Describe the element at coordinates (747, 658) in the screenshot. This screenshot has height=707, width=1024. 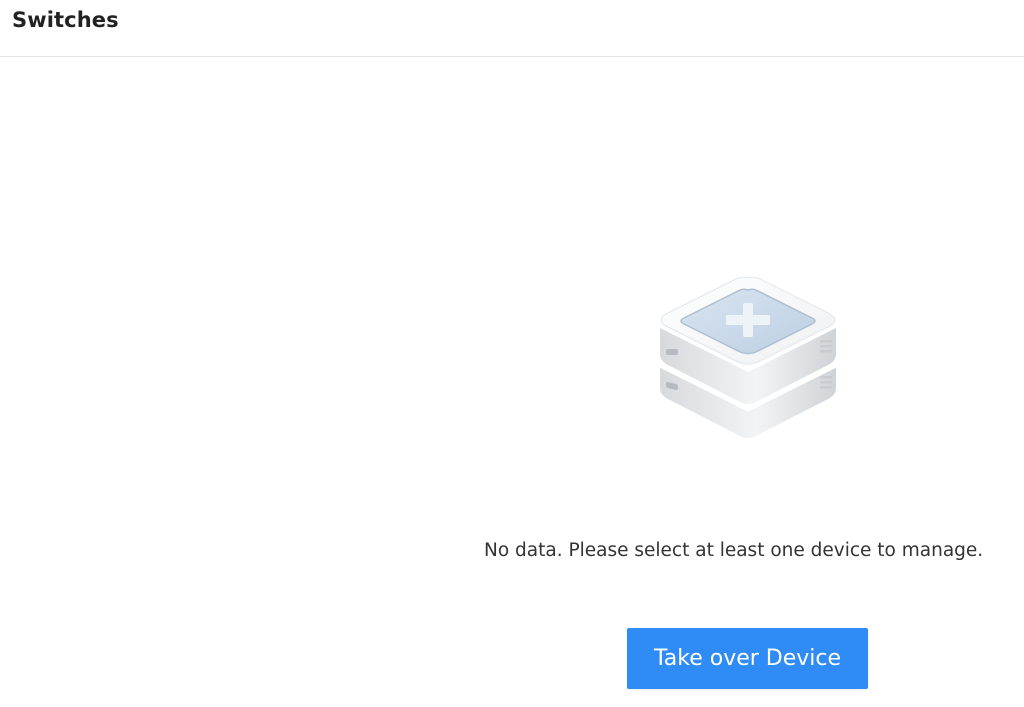
I see `take-over-device-button: Take over Device` at that location.